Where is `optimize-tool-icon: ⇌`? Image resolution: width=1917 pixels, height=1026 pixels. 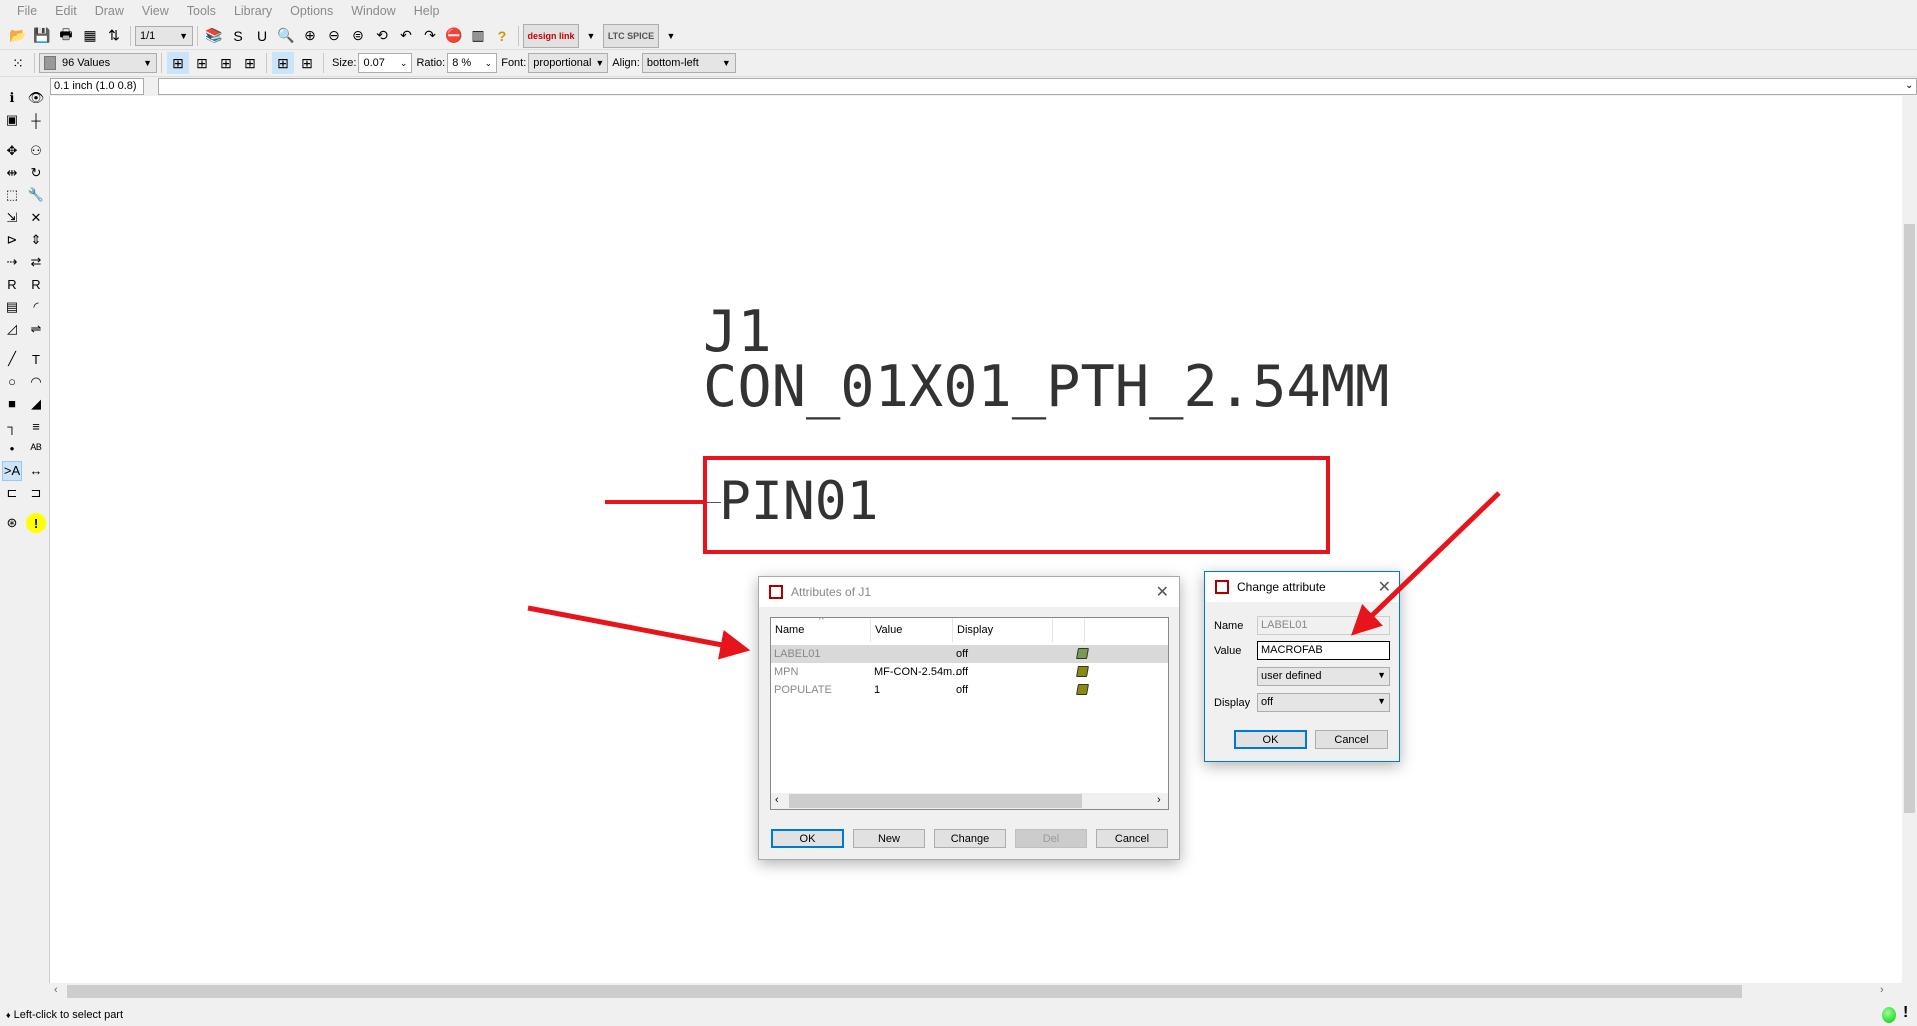 optimize-tool-icon: ⇌ is located at coordinates (36, 329).